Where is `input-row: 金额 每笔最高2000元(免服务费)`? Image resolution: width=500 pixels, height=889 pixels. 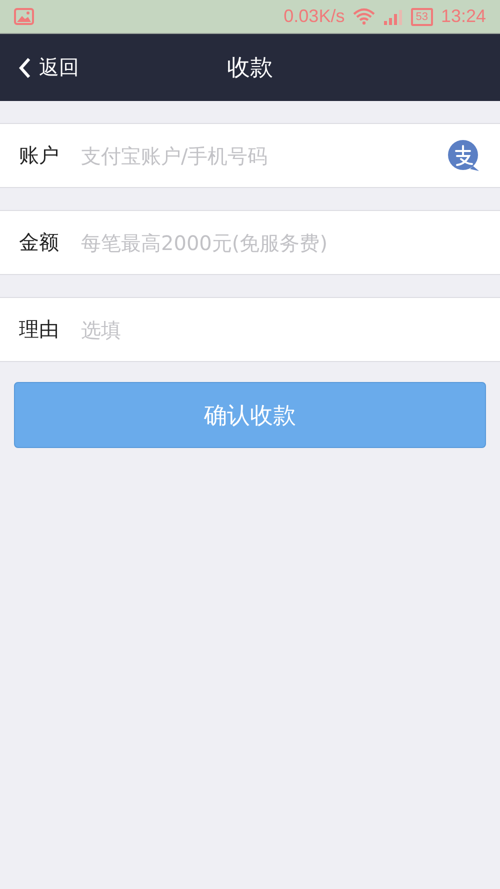 input-row: 金额 每笔最高2000元(免服务费) is located at coordinates (250, 242).